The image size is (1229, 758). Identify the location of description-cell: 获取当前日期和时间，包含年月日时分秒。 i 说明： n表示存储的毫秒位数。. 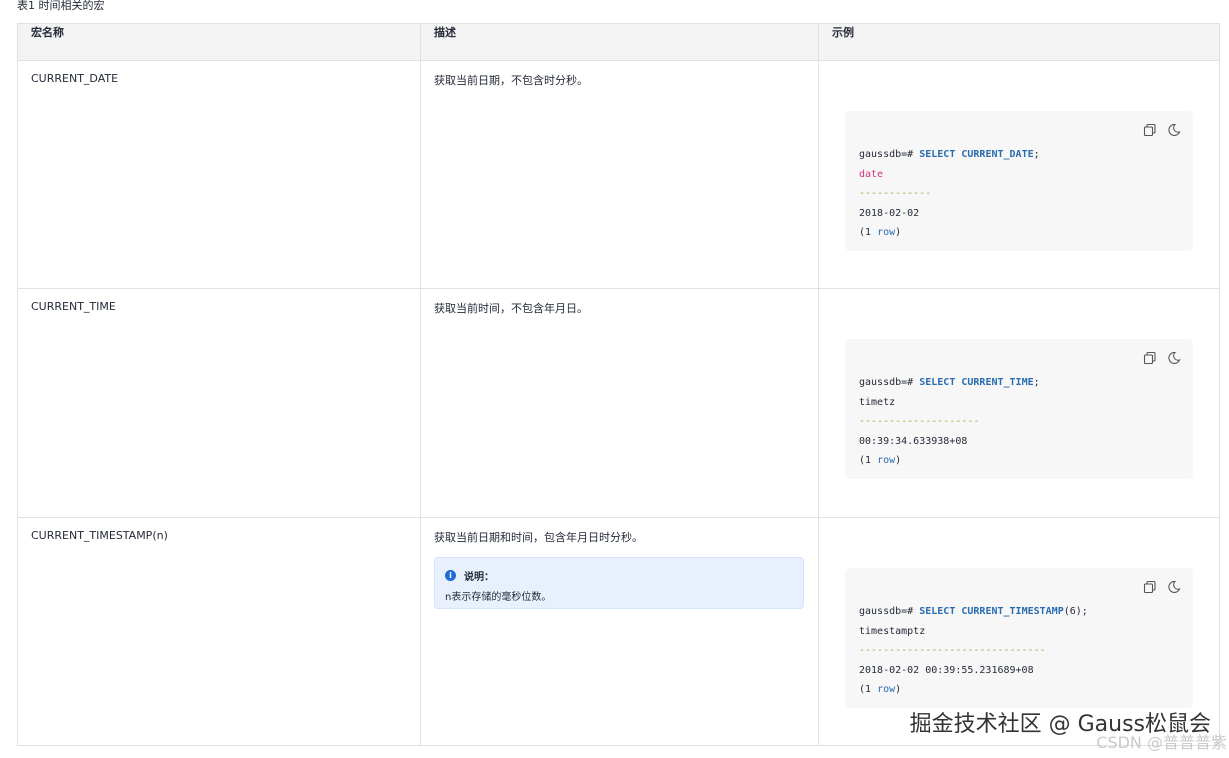
(619, 631).